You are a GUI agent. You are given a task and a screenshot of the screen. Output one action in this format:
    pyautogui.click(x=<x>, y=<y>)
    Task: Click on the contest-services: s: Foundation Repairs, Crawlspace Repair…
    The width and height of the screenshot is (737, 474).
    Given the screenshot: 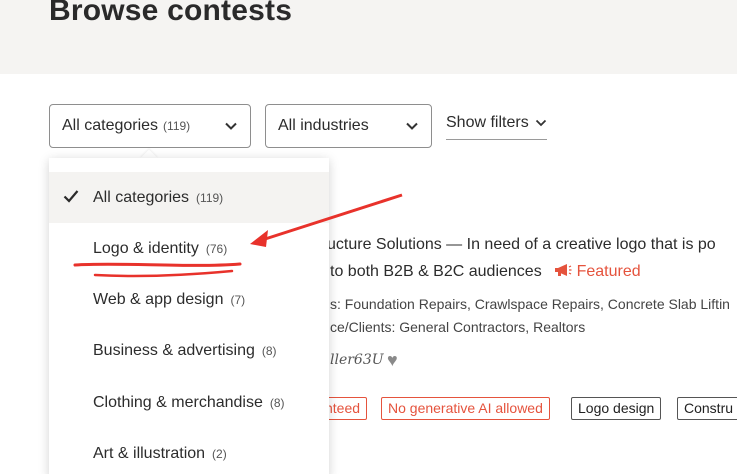 What is the action you would take?
    pyautogui.click(x=530, y=304)
    